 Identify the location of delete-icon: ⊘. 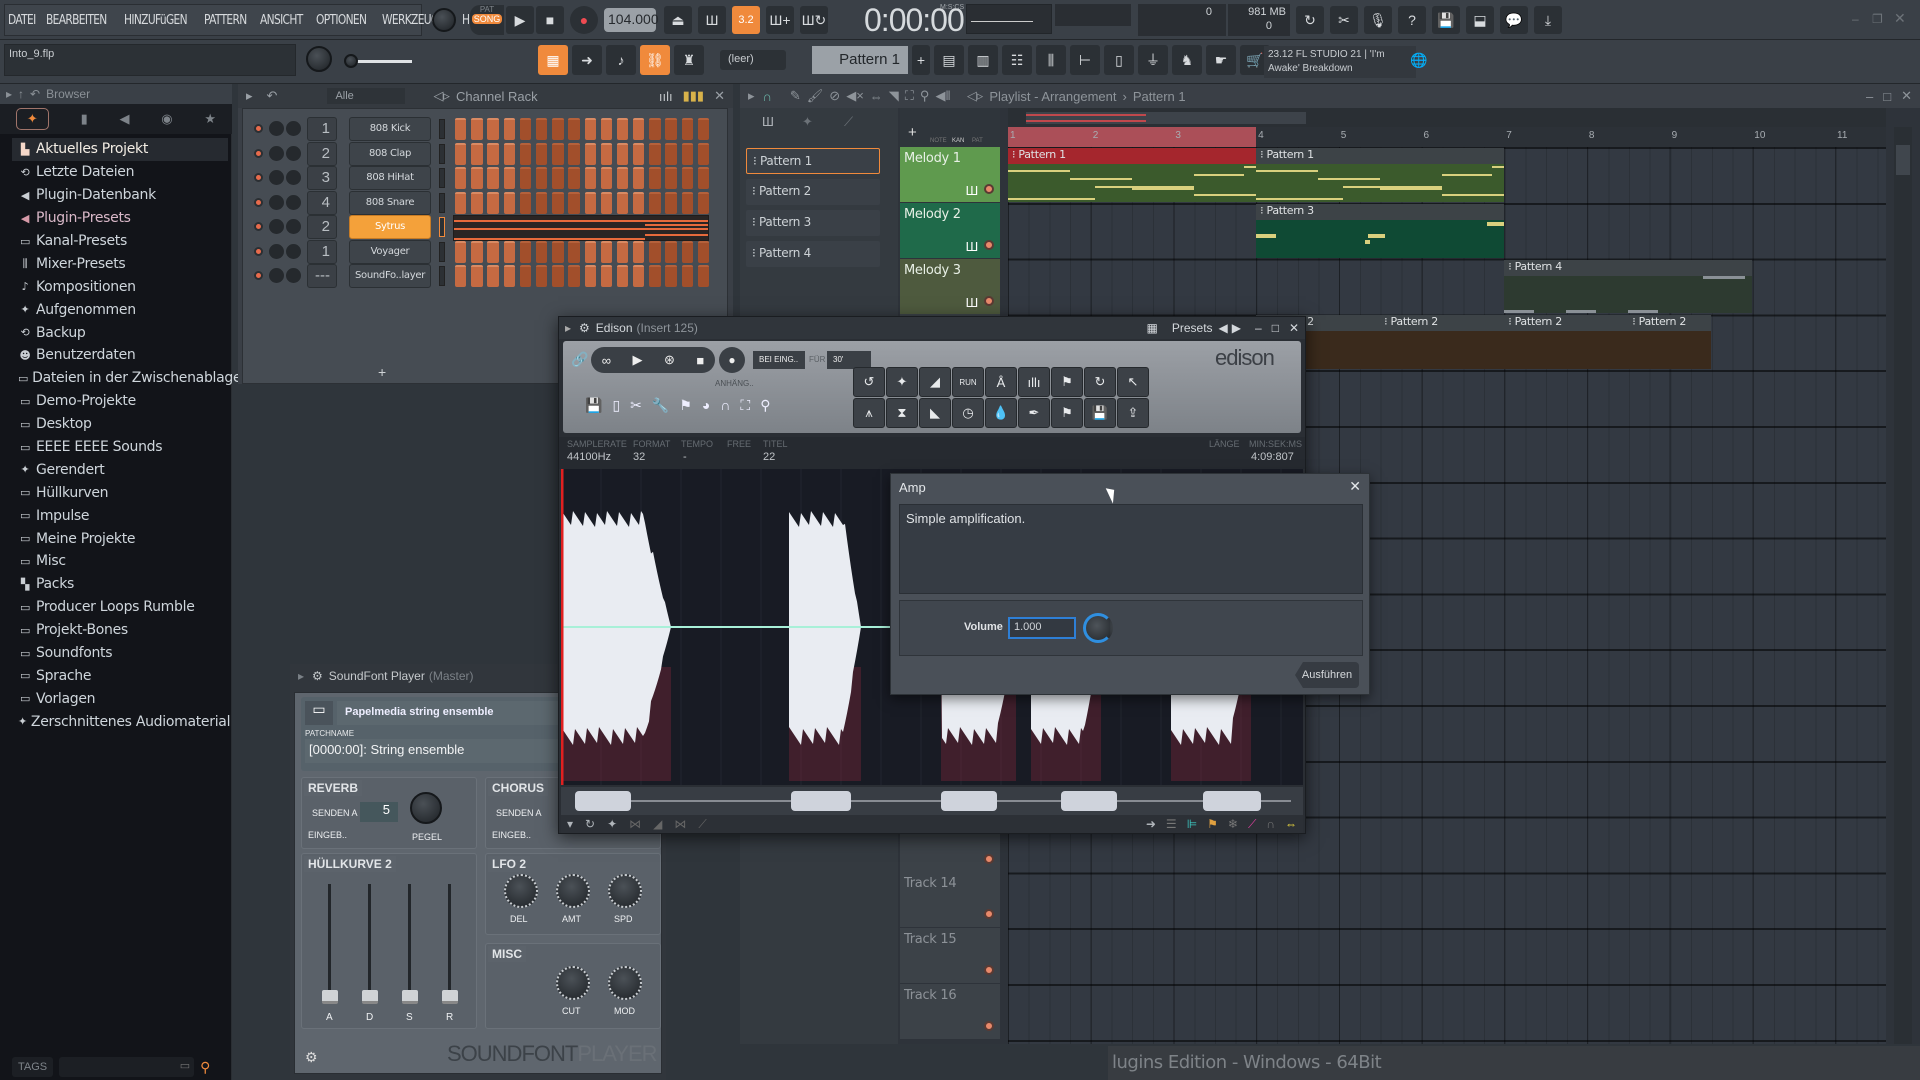
(834, 96).